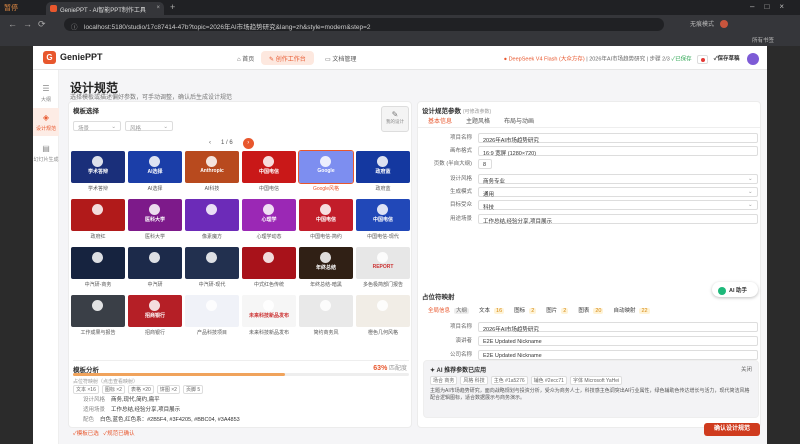 Image resolution: width=800 pixels, height=444 pixels. I want to click on param-value: 16:9 宽屏 (1280×720), so click(618, 151).